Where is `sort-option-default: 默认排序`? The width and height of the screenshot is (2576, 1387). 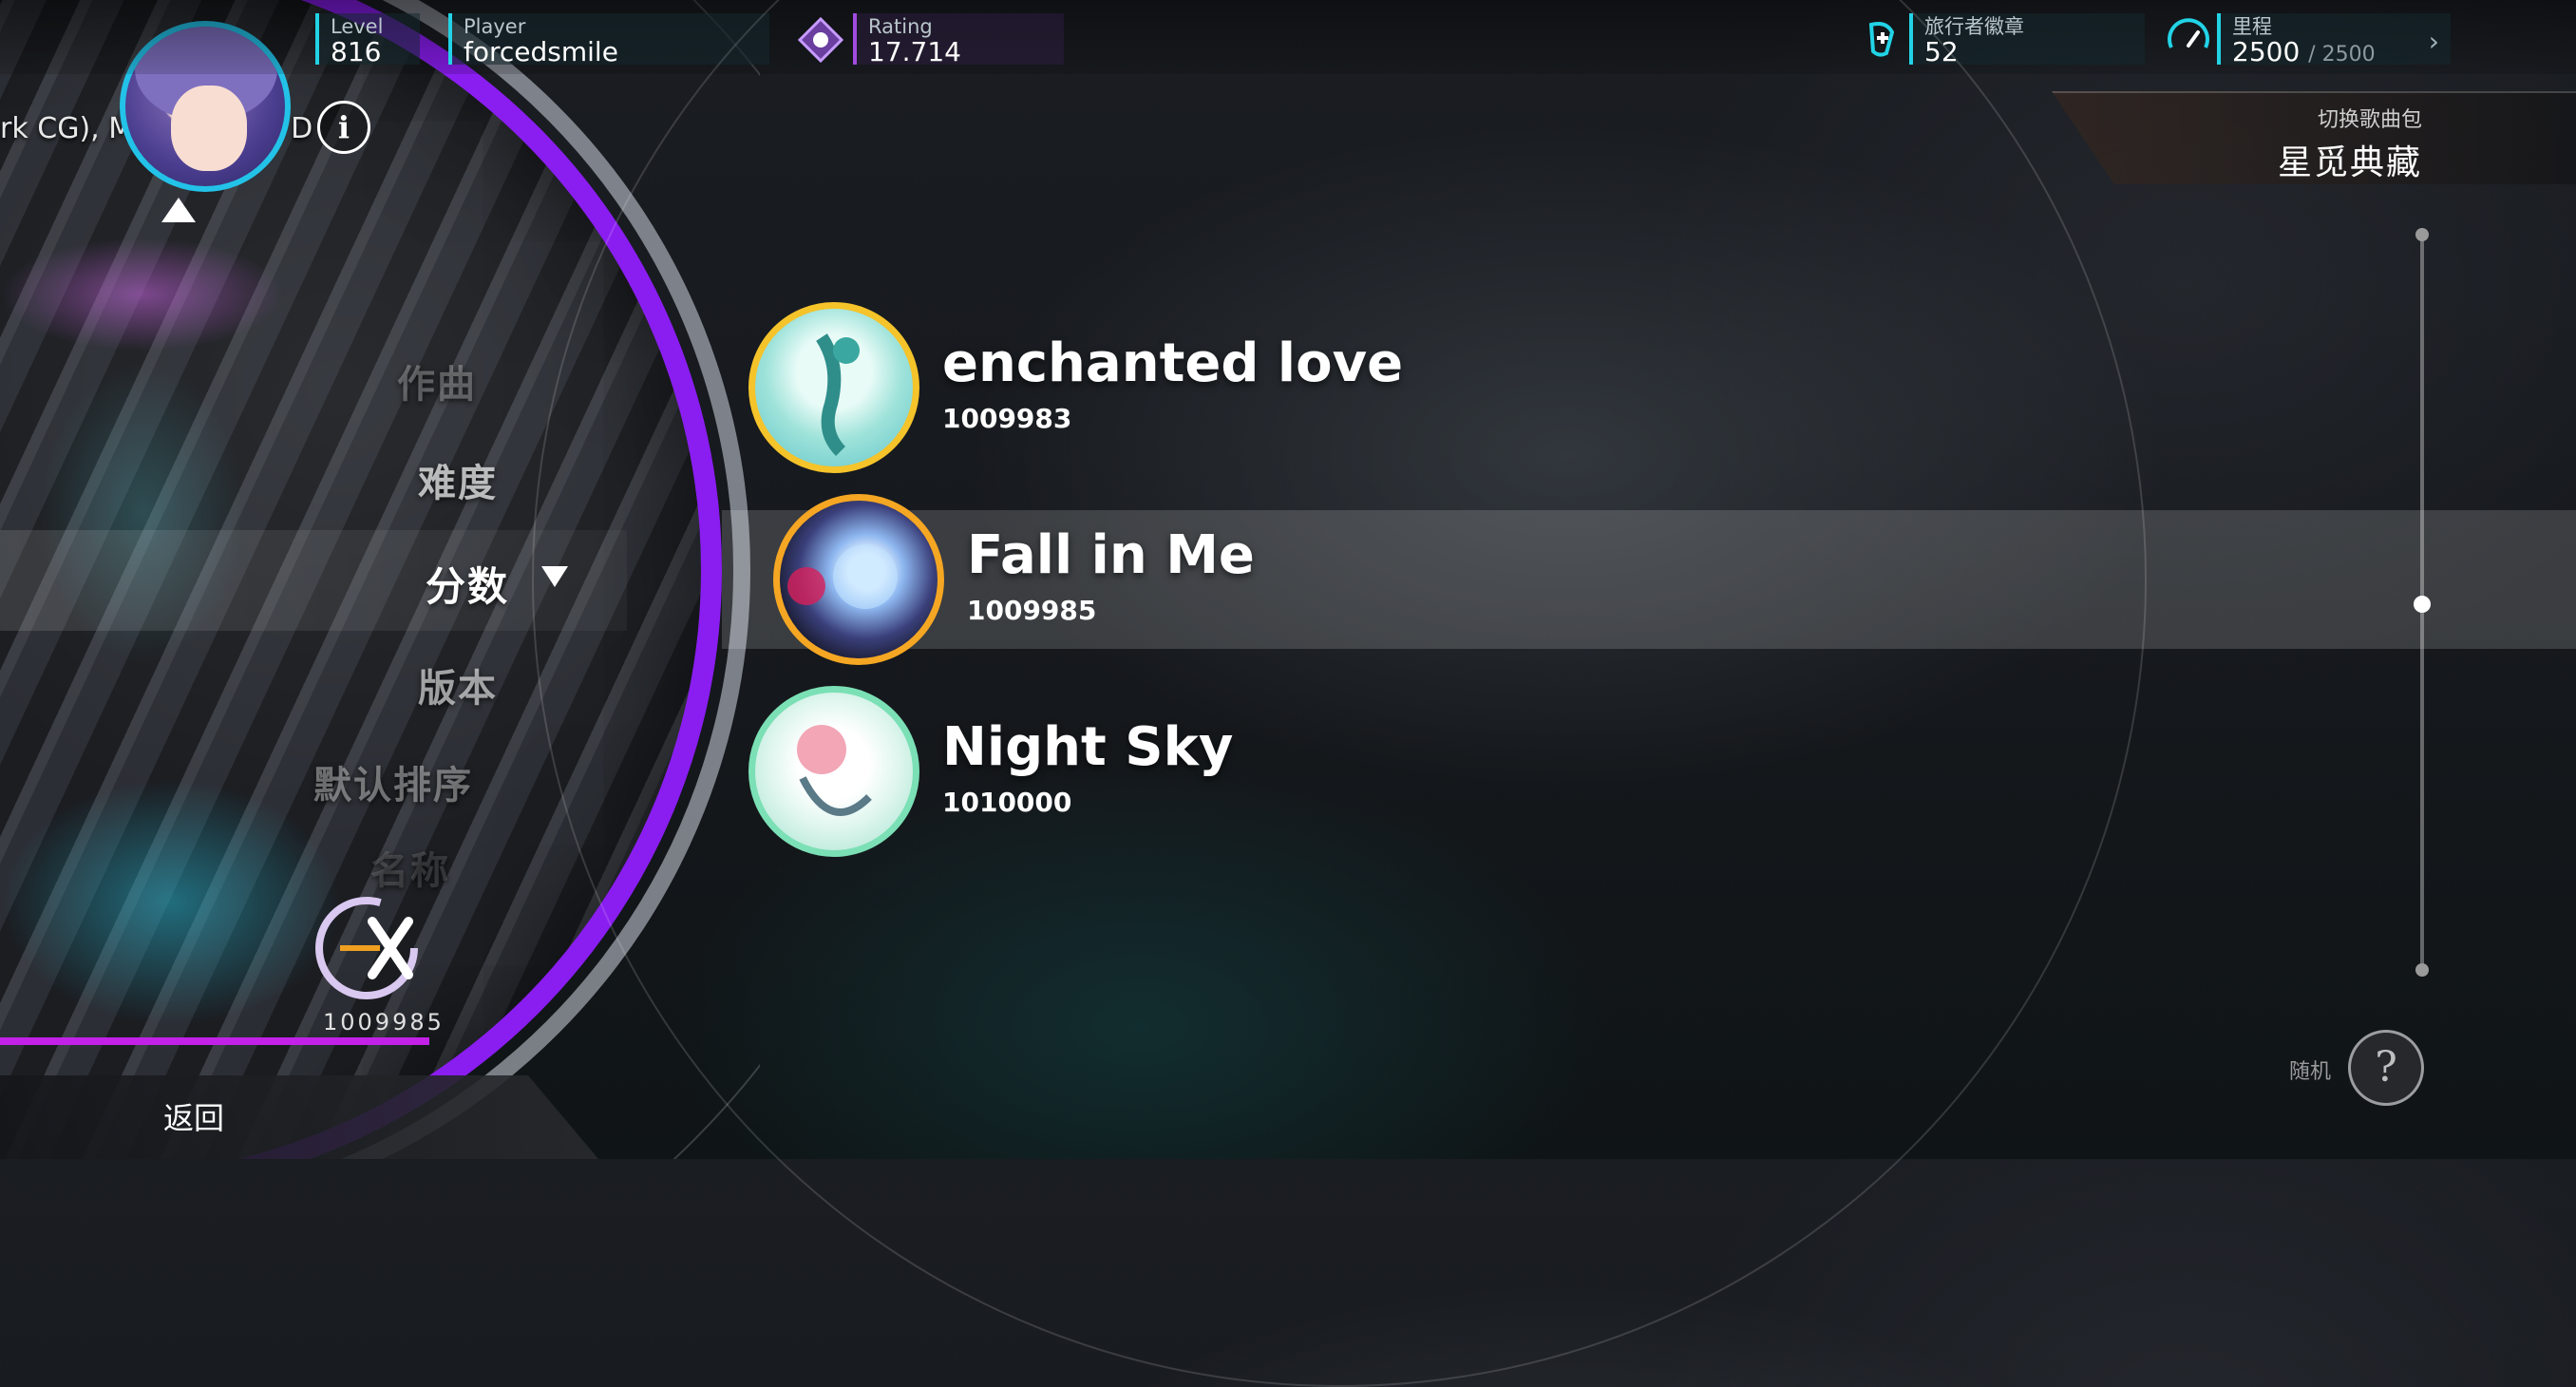
sort-option-default: 默认排序 is located at coordinates (393, 781).